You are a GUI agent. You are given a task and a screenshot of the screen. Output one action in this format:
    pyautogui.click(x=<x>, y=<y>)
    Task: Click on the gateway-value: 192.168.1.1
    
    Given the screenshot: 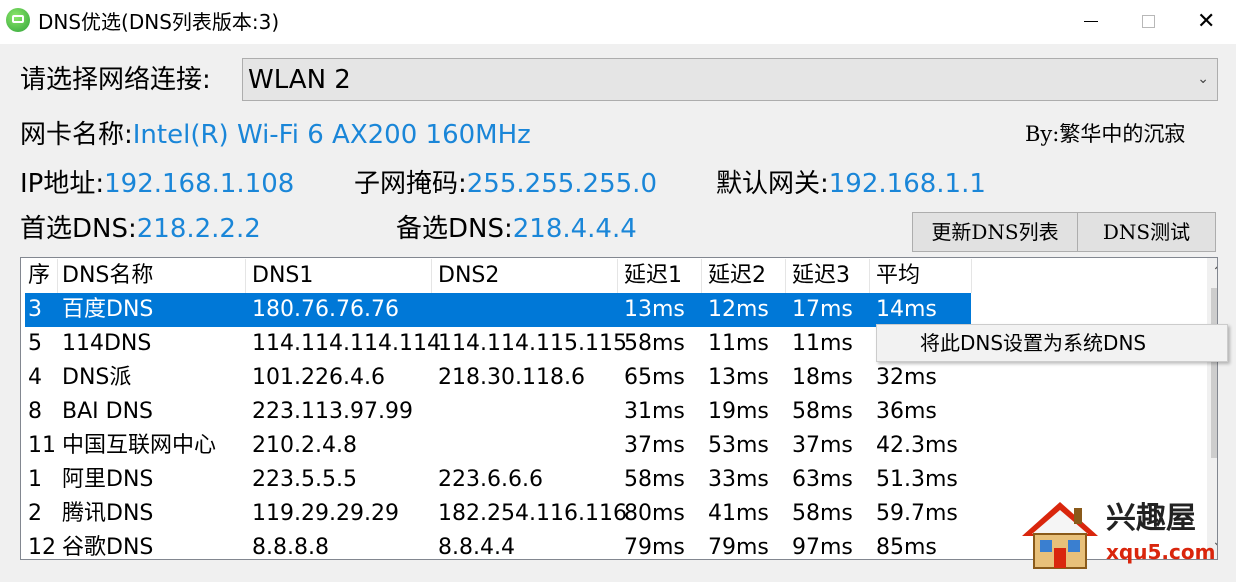 What is the action you would take?
    pyautogui.click(x=907, y=184)
    